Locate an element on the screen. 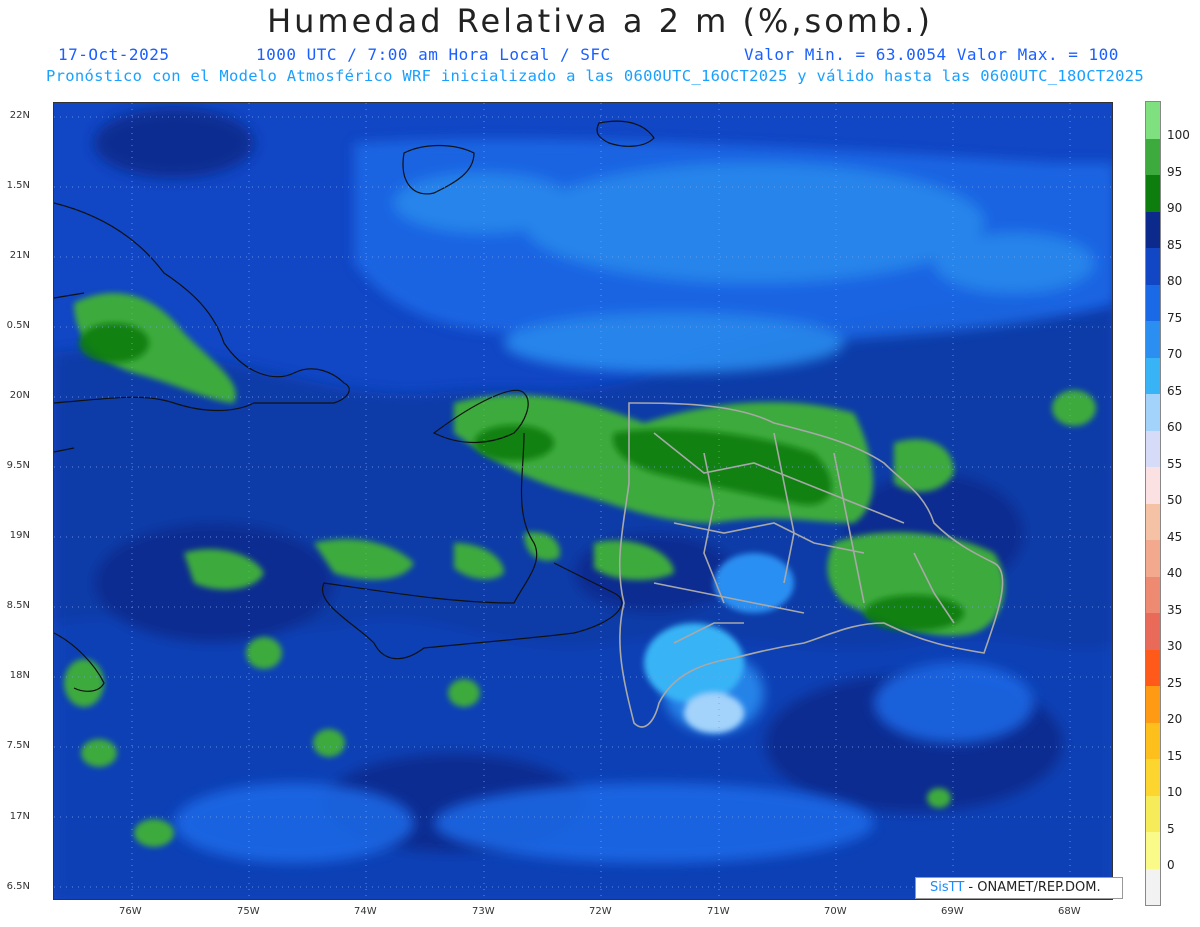  colorbar-label-35: 35 is located at coordinates (1175, 610).